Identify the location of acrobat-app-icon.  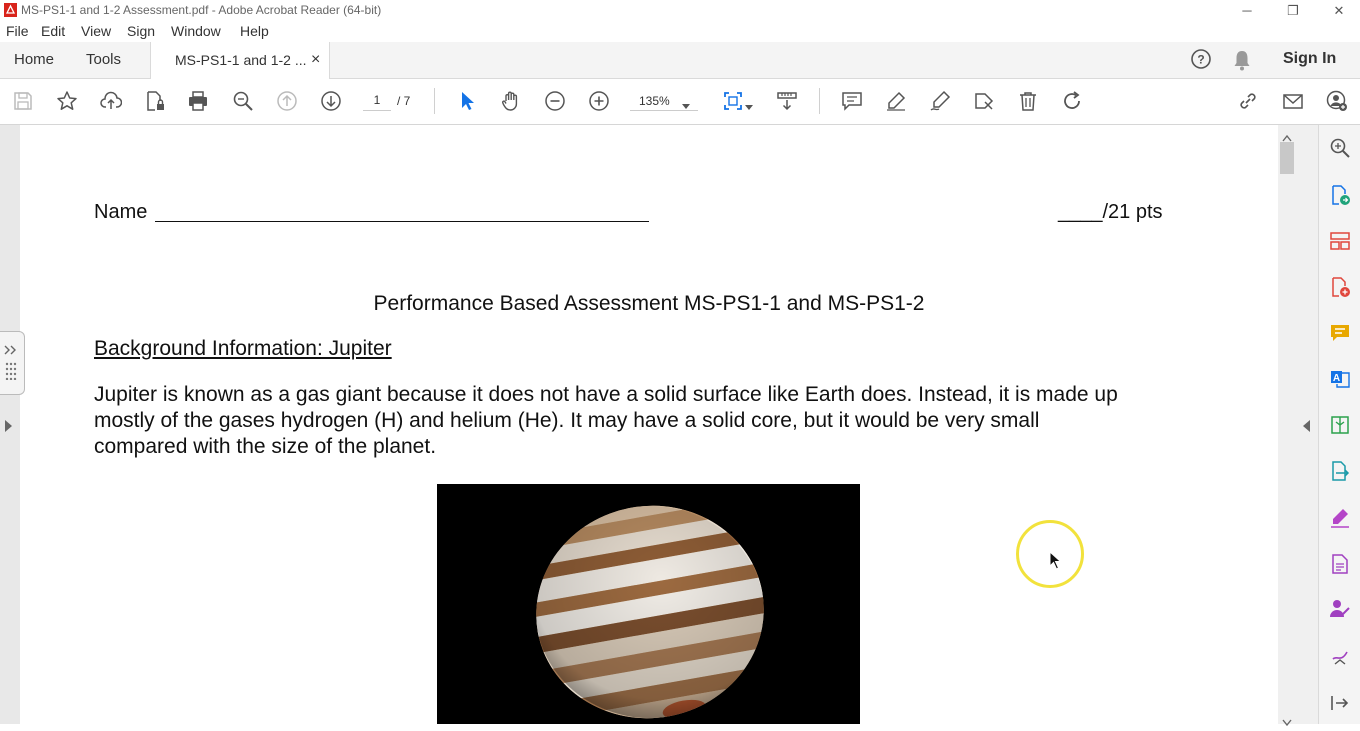
(10, 12).